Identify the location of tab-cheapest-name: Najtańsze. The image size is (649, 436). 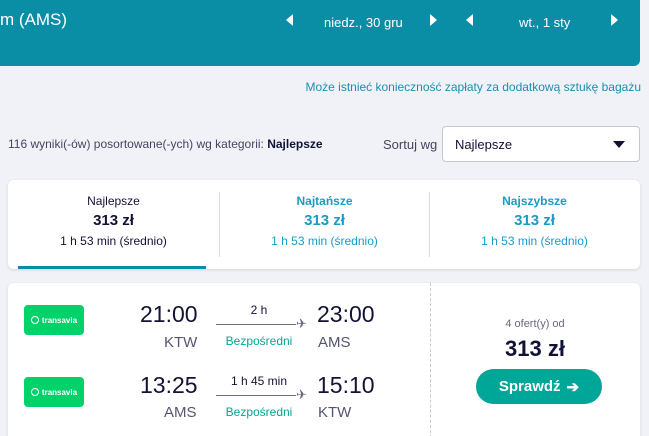
(324, 201).